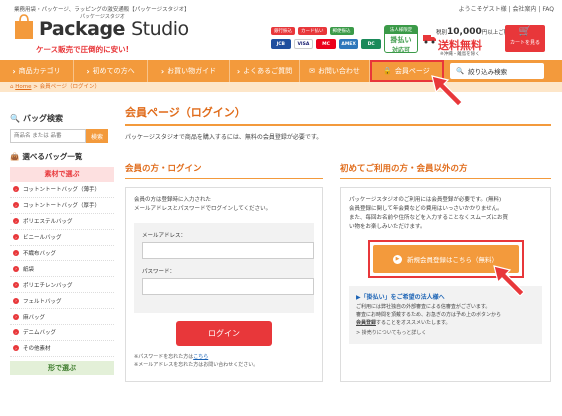 Image resolution: width=562 pixels, height=416 pixels. What do you see at coordinates (224, 268) in the screenshot?
I see `login-form: メールアドレス： パスワード：` at bounding box center [224, 268].